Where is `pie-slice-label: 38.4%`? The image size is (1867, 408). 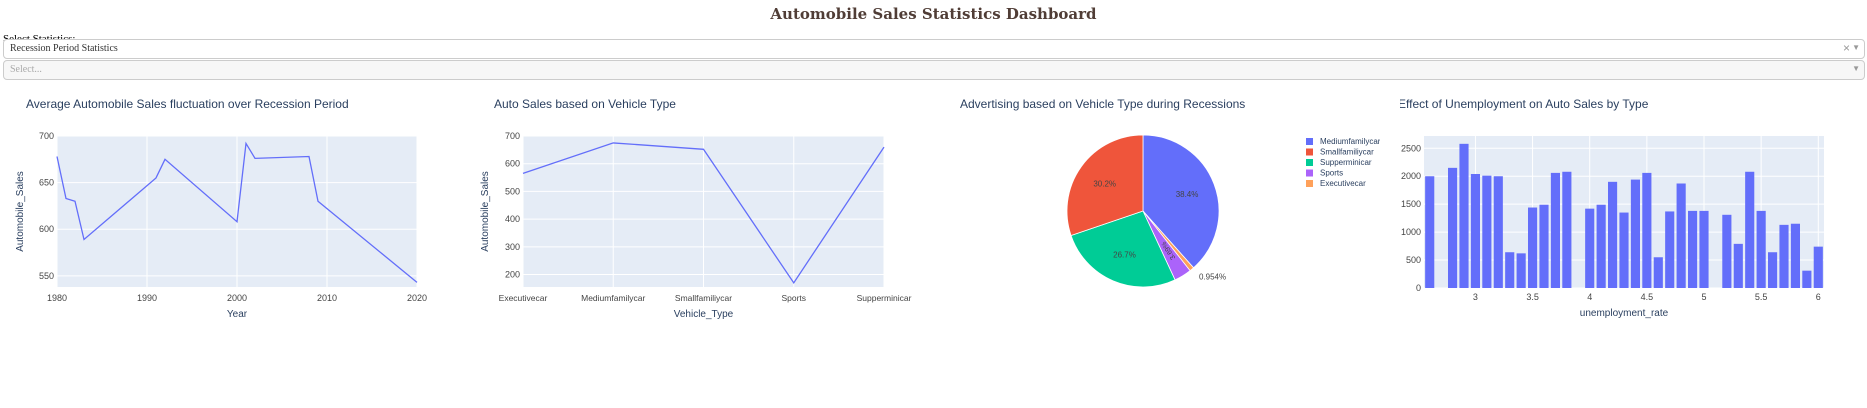 pie-slice-label: 38.4% is located at coordinates (1187, 194).